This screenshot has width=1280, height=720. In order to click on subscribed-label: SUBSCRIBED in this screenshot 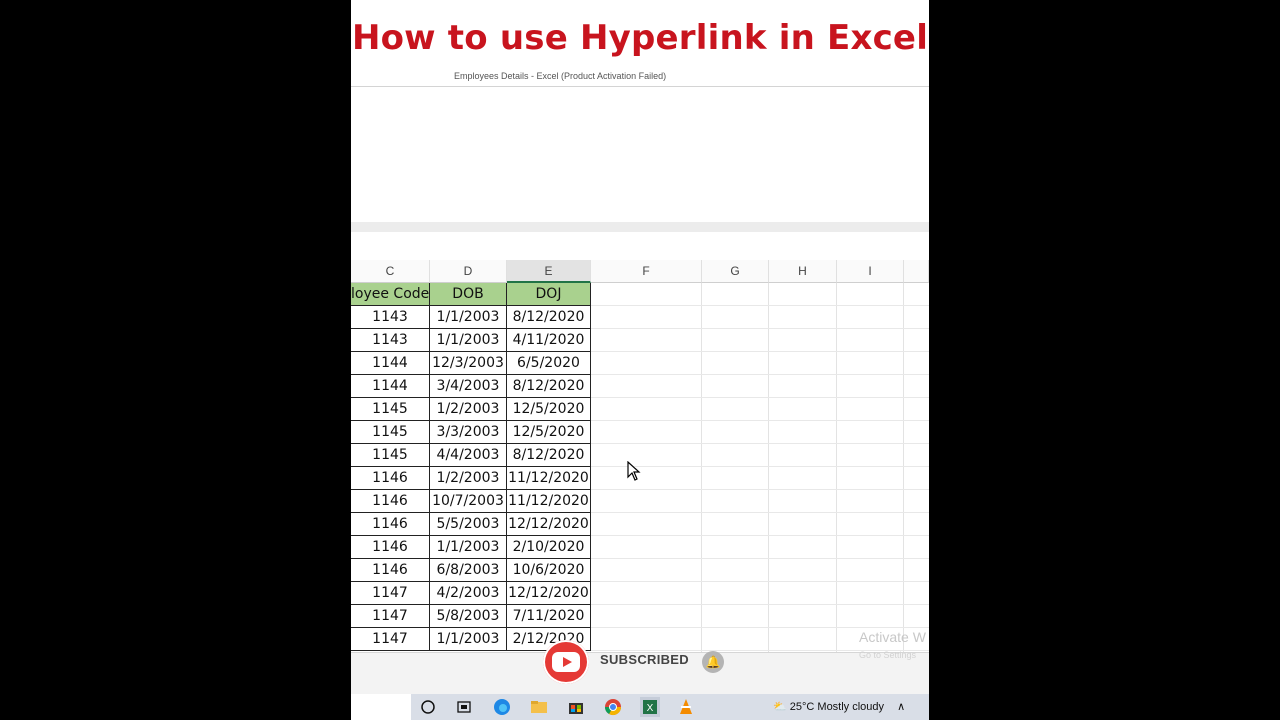, I will do `click(644, 659)`.